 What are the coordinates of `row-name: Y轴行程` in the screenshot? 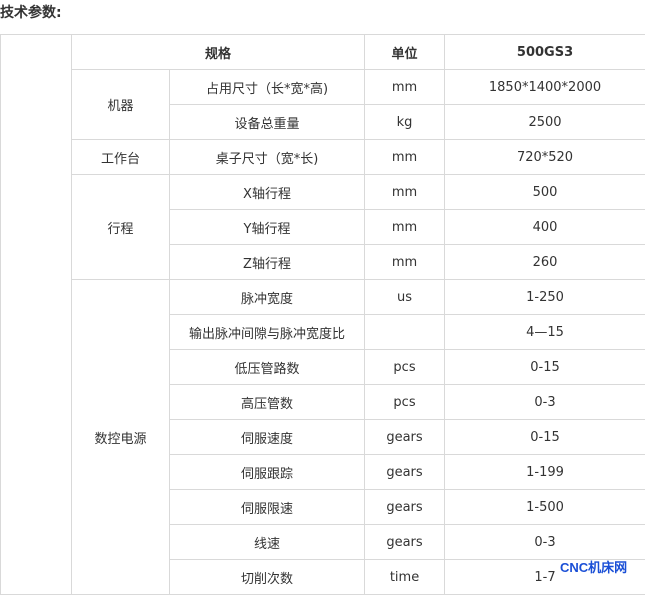 It's located at (267, 227).